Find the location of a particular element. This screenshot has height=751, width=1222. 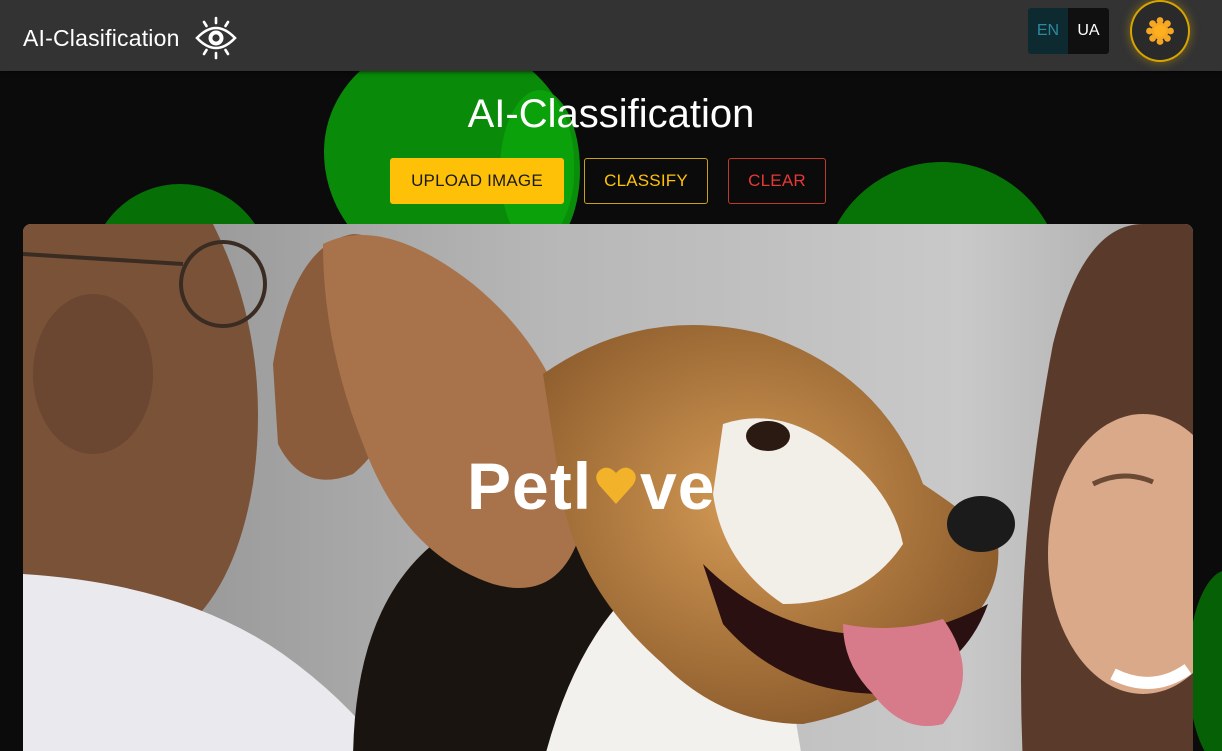

language-ua-button: UA is located at coordinates (1088, 31).